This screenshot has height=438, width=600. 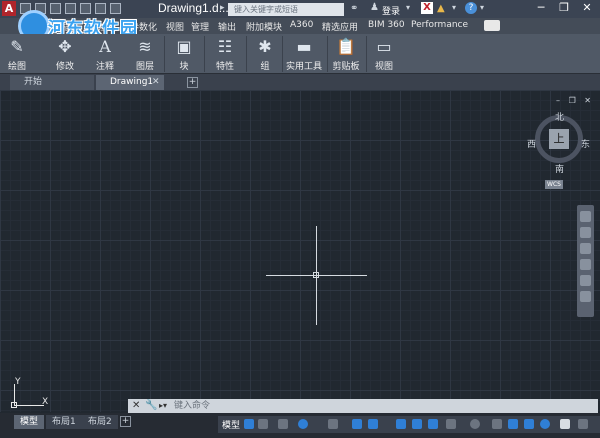 What do you see at coordinates (356, 9) in the screenshot?
I see `binoculars-icon: ⚭` at bounding box center [356, 9].